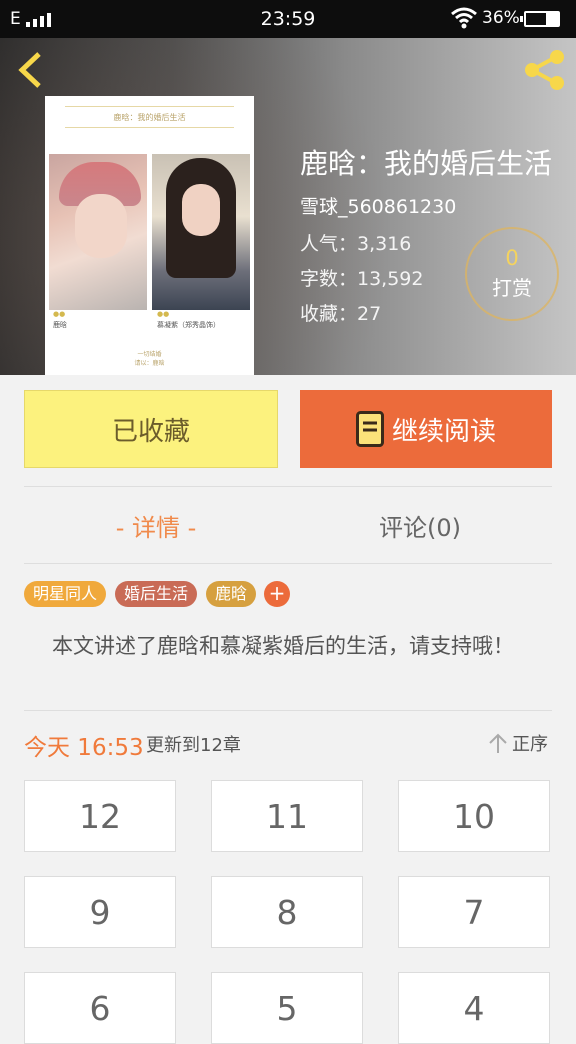  What do you see at coordinates (201, 232) in the screenshot?
I see `cover-photo-right` at bounding box center [201, 232].